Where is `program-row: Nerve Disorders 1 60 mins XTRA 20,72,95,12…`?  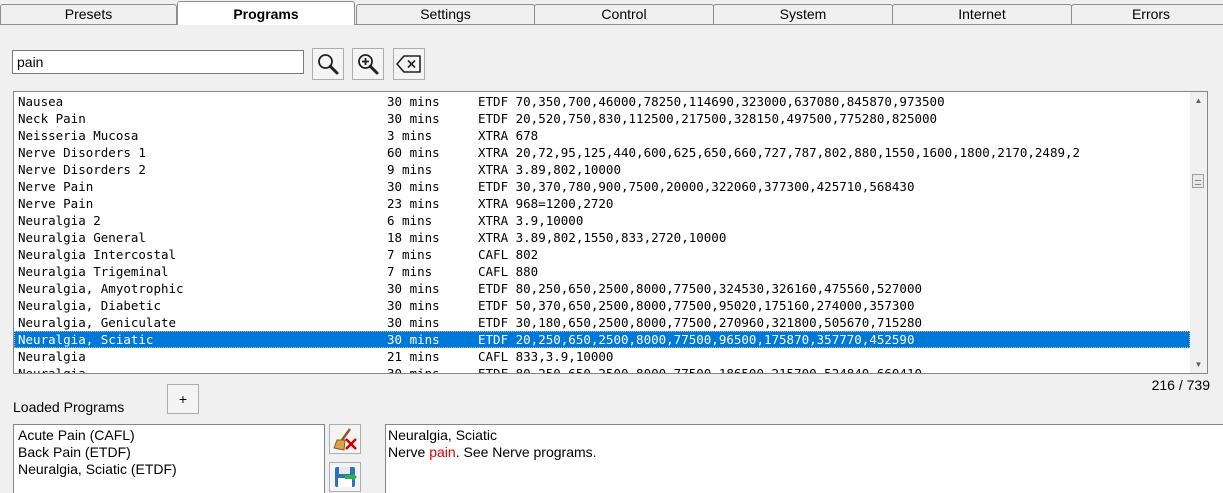 program-row: Nerve Disorders 1 60 mins XTRA 20,72,95,12… is located at coordinates (602, 152).